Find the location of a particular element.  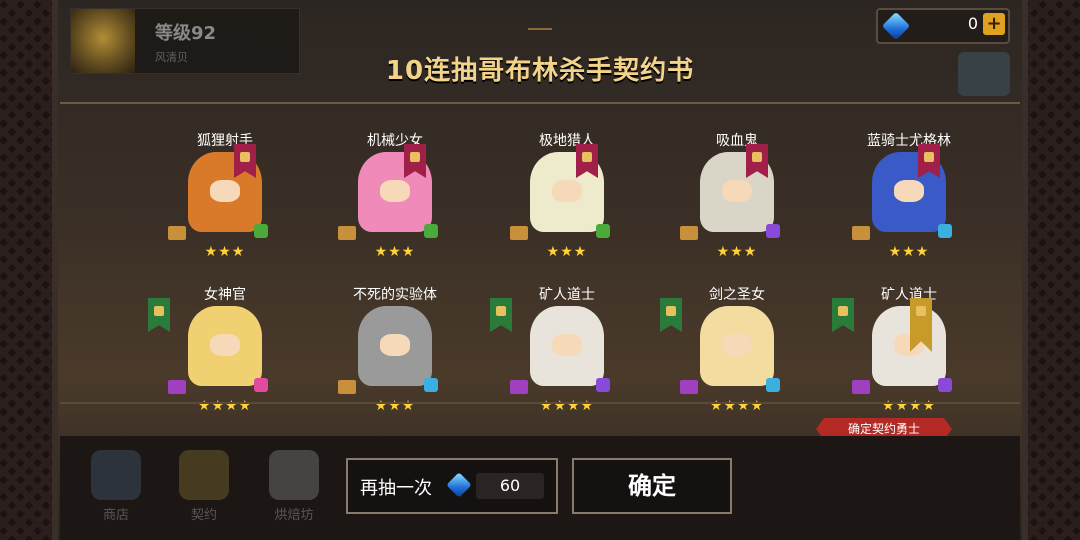

nav-contract: 契约 is located at coordinates (204, 489).